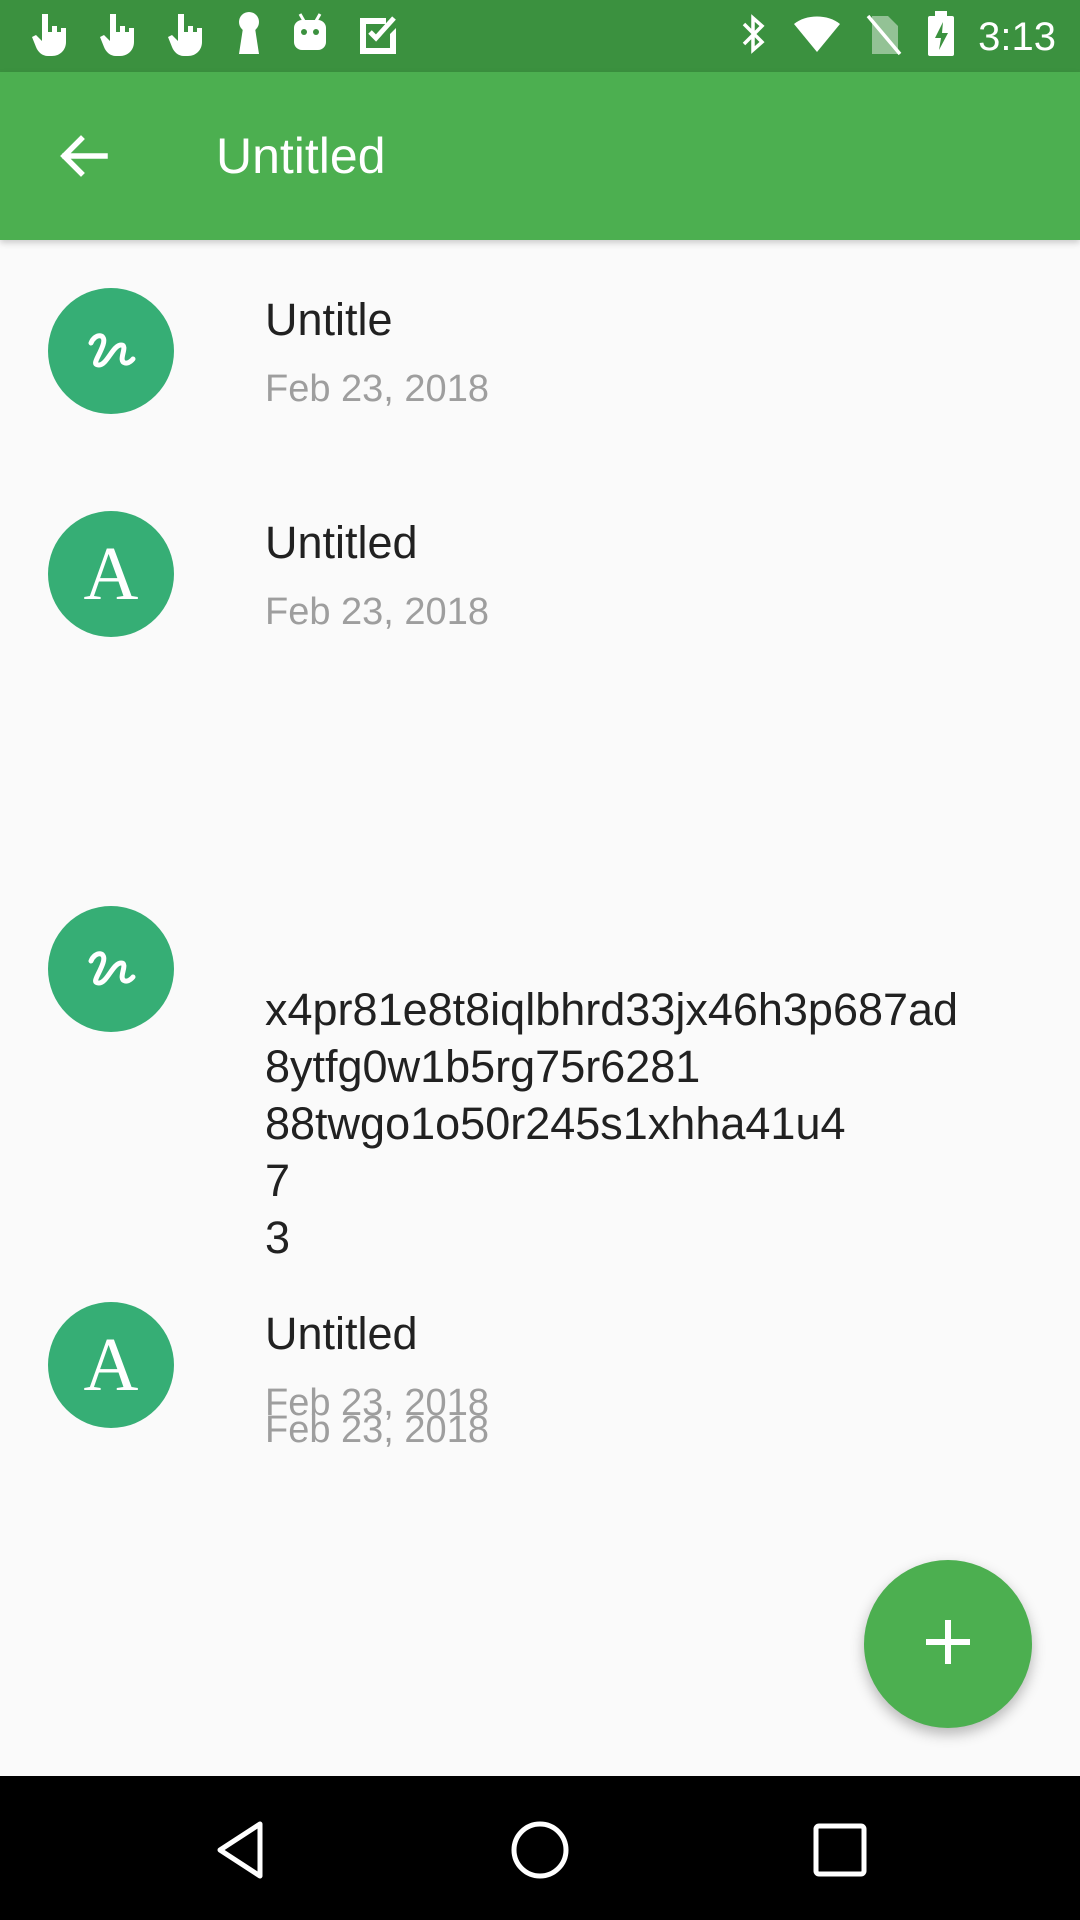 Image resolution: width=1080 pixels, height=1920 pixels. What do you see at coordinates (884, 36) in the screenshot?
I see `no-sim-icon` at bounding box center [884, 36].